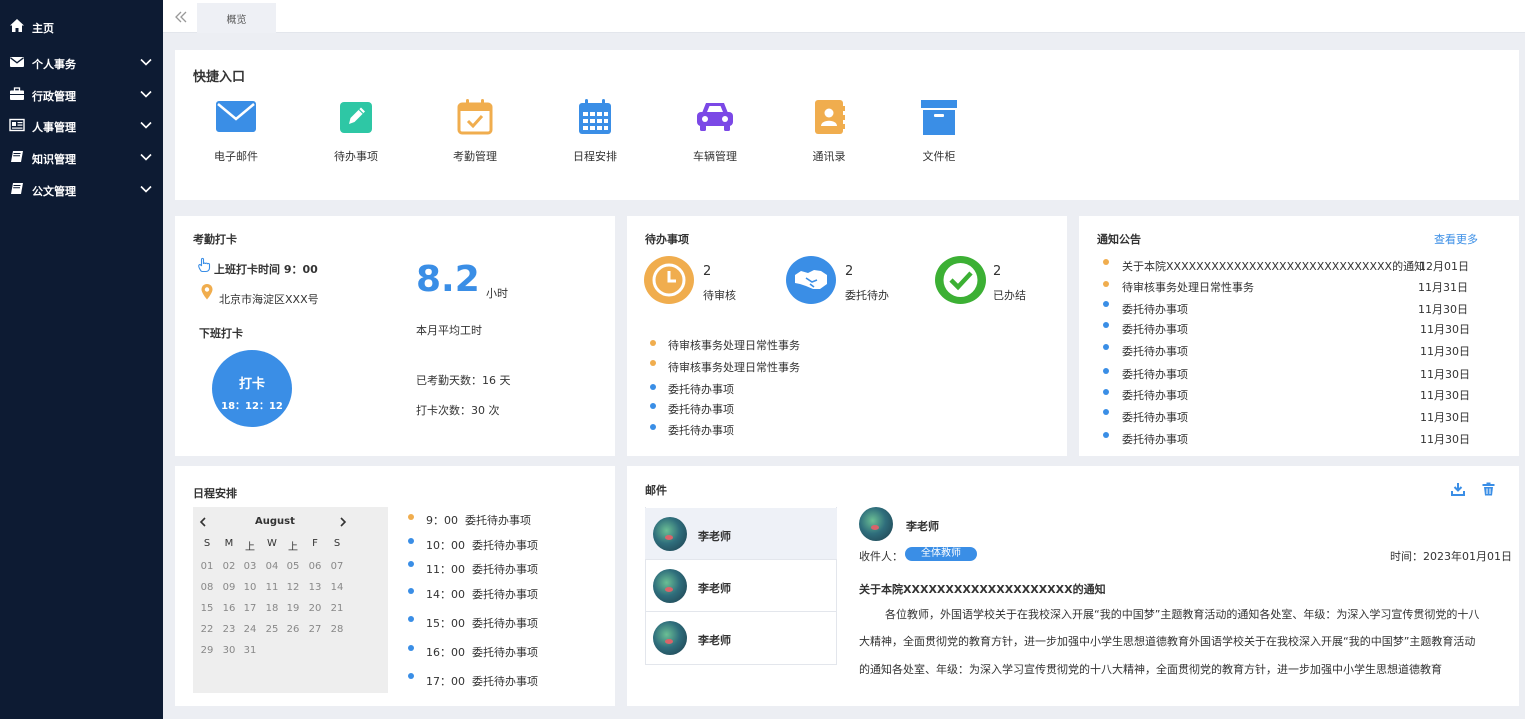 The height and width of the screenshot is (719, 1525). What do you see at coordinates (293, 587) in the screenshot?
I see `calendar-day: 12` at bounding box center [293, 587].